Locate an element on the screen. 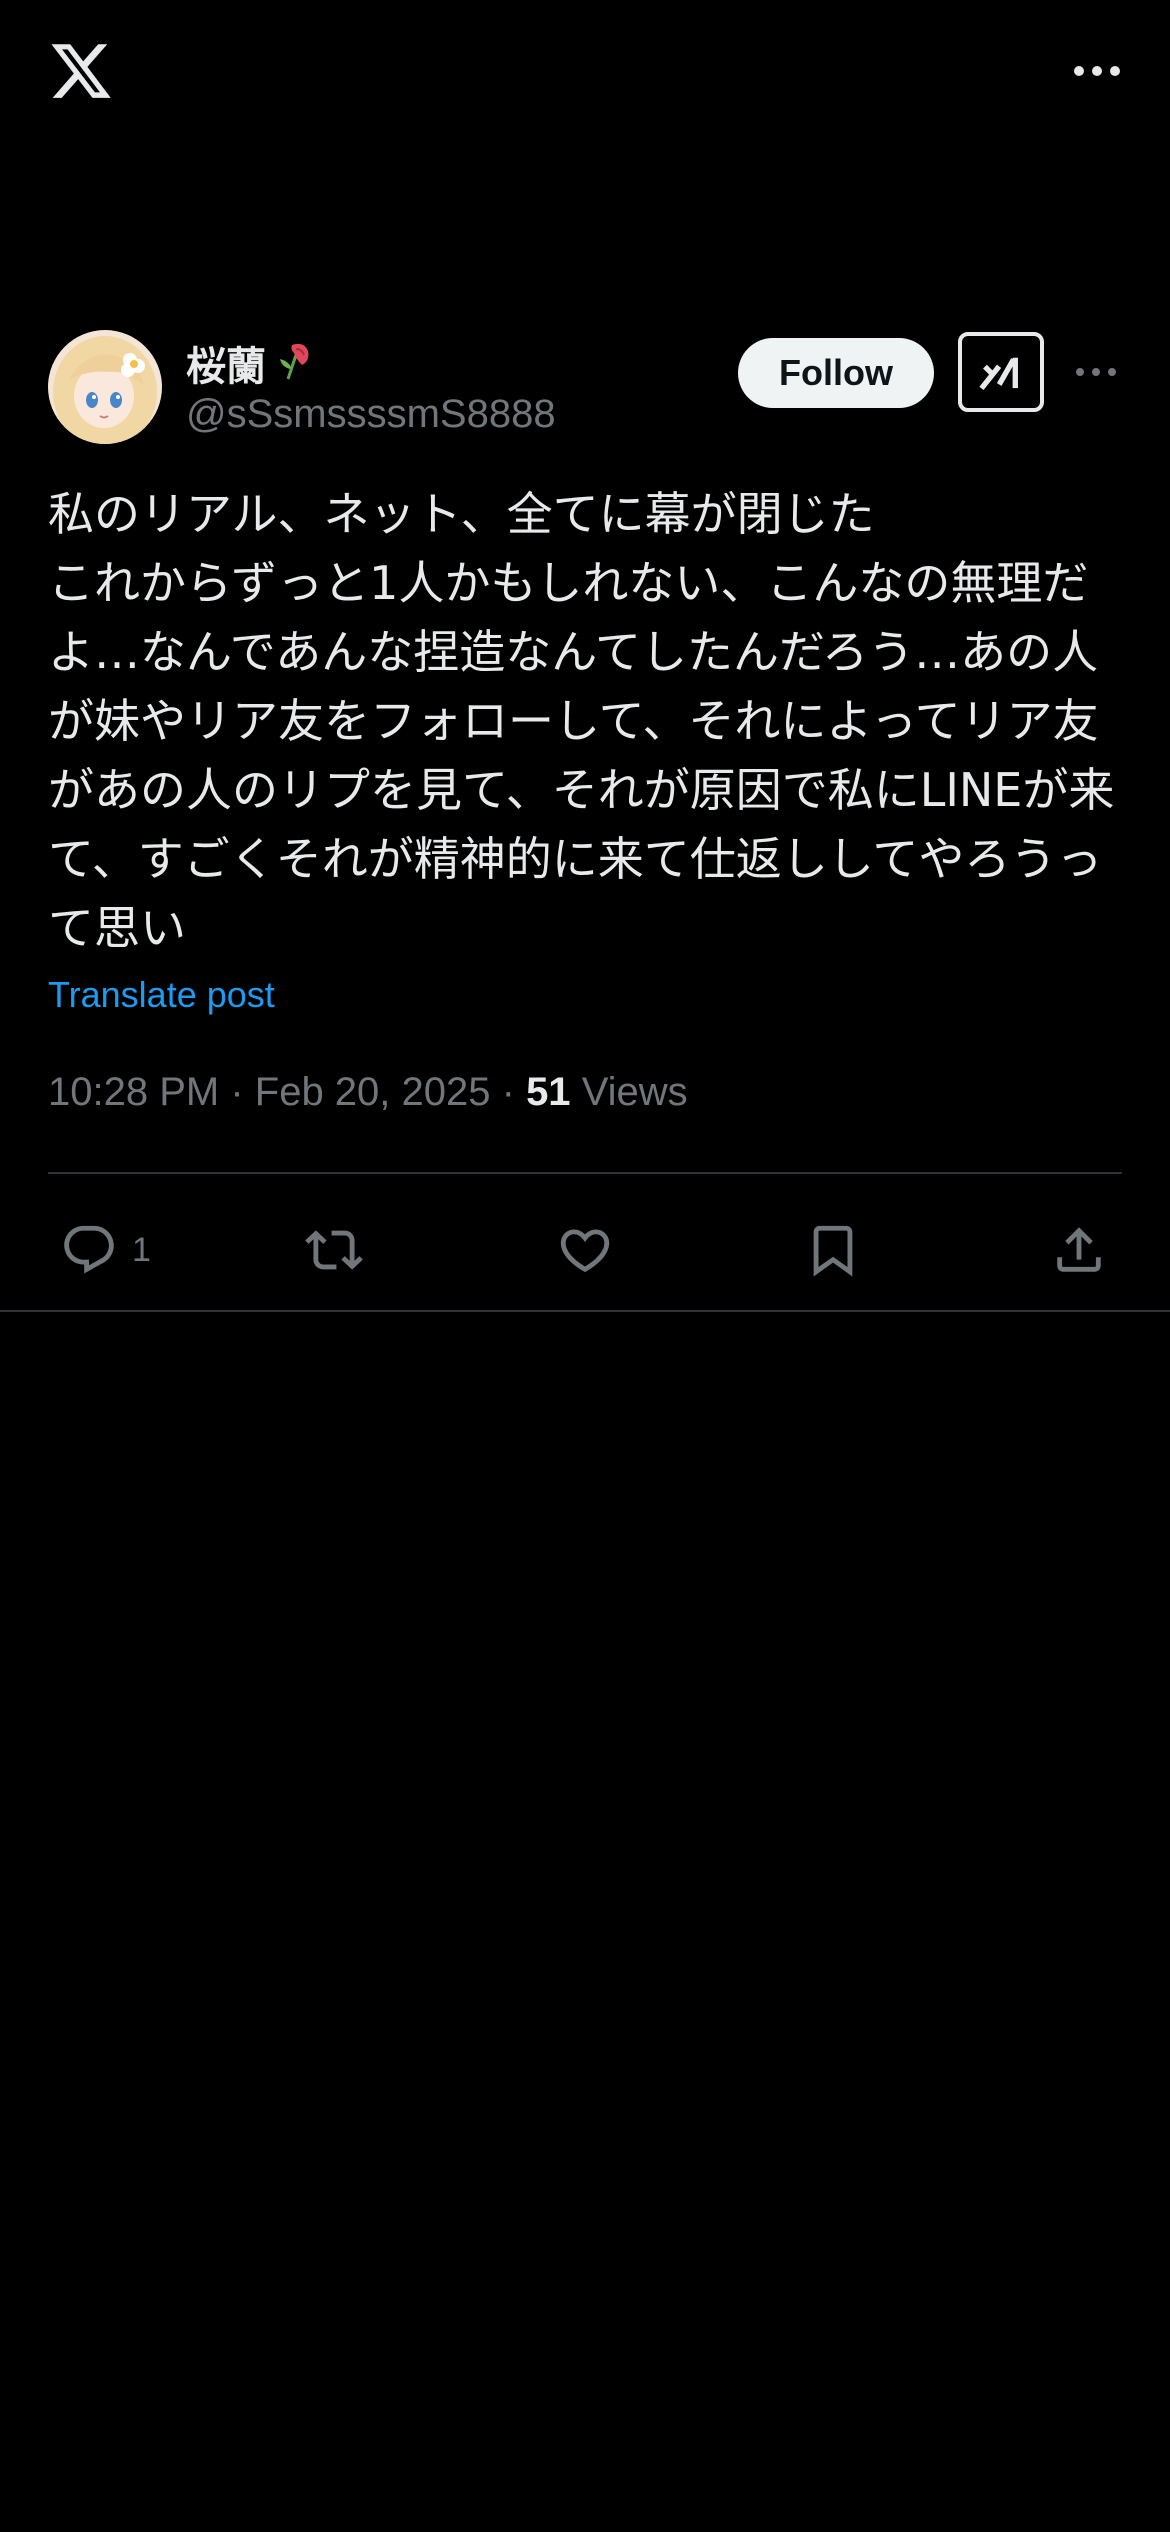 This screenshot has height=2532, width=1170. repost-button is located at coordinates (334, 1250).